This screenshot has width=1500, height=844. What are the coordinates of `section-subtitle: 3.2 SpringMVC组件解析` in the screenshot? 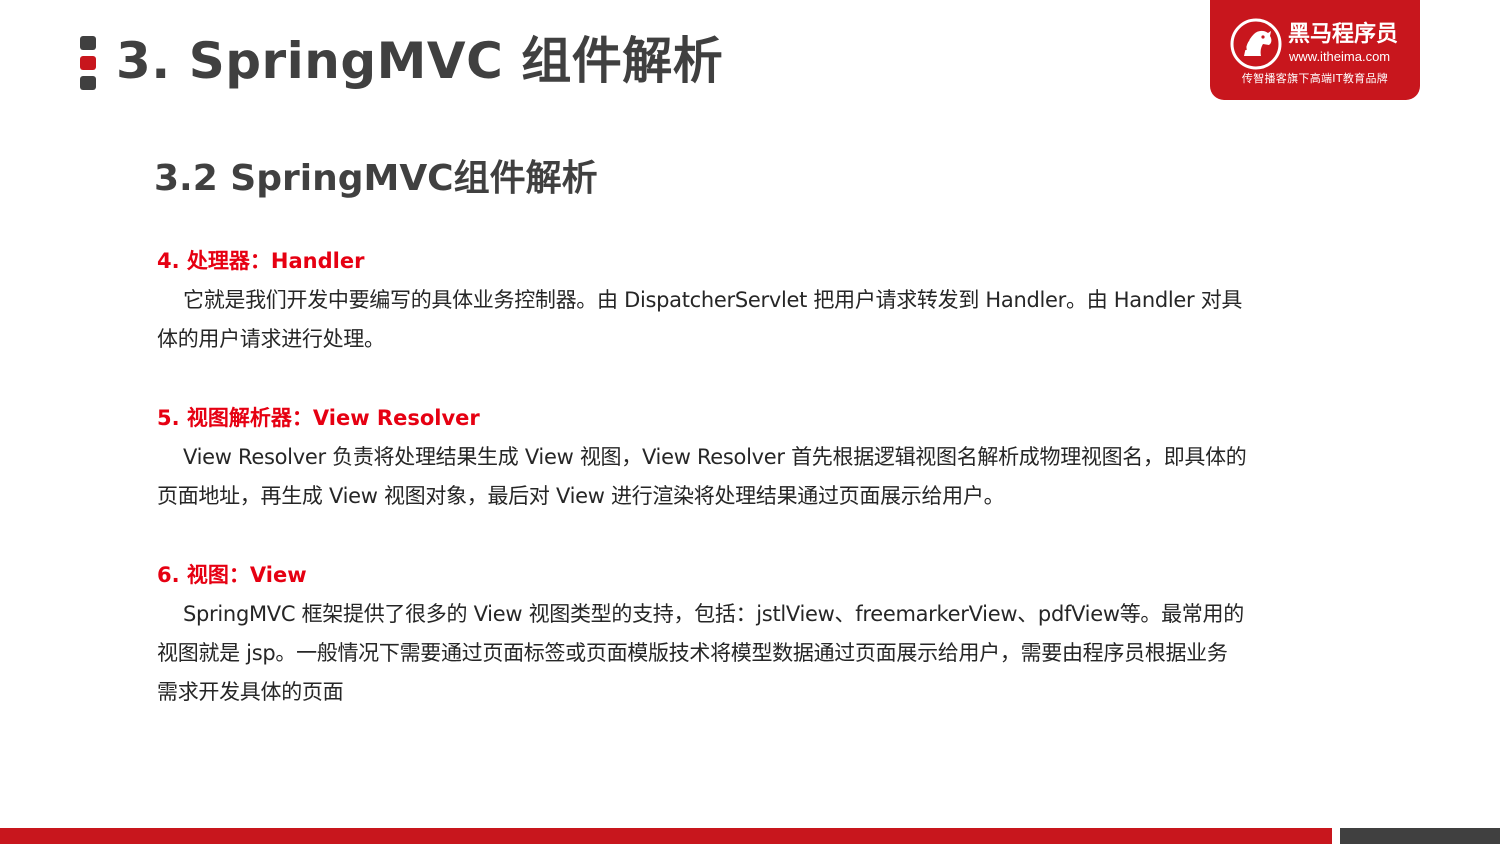 It's located at (376, 178).